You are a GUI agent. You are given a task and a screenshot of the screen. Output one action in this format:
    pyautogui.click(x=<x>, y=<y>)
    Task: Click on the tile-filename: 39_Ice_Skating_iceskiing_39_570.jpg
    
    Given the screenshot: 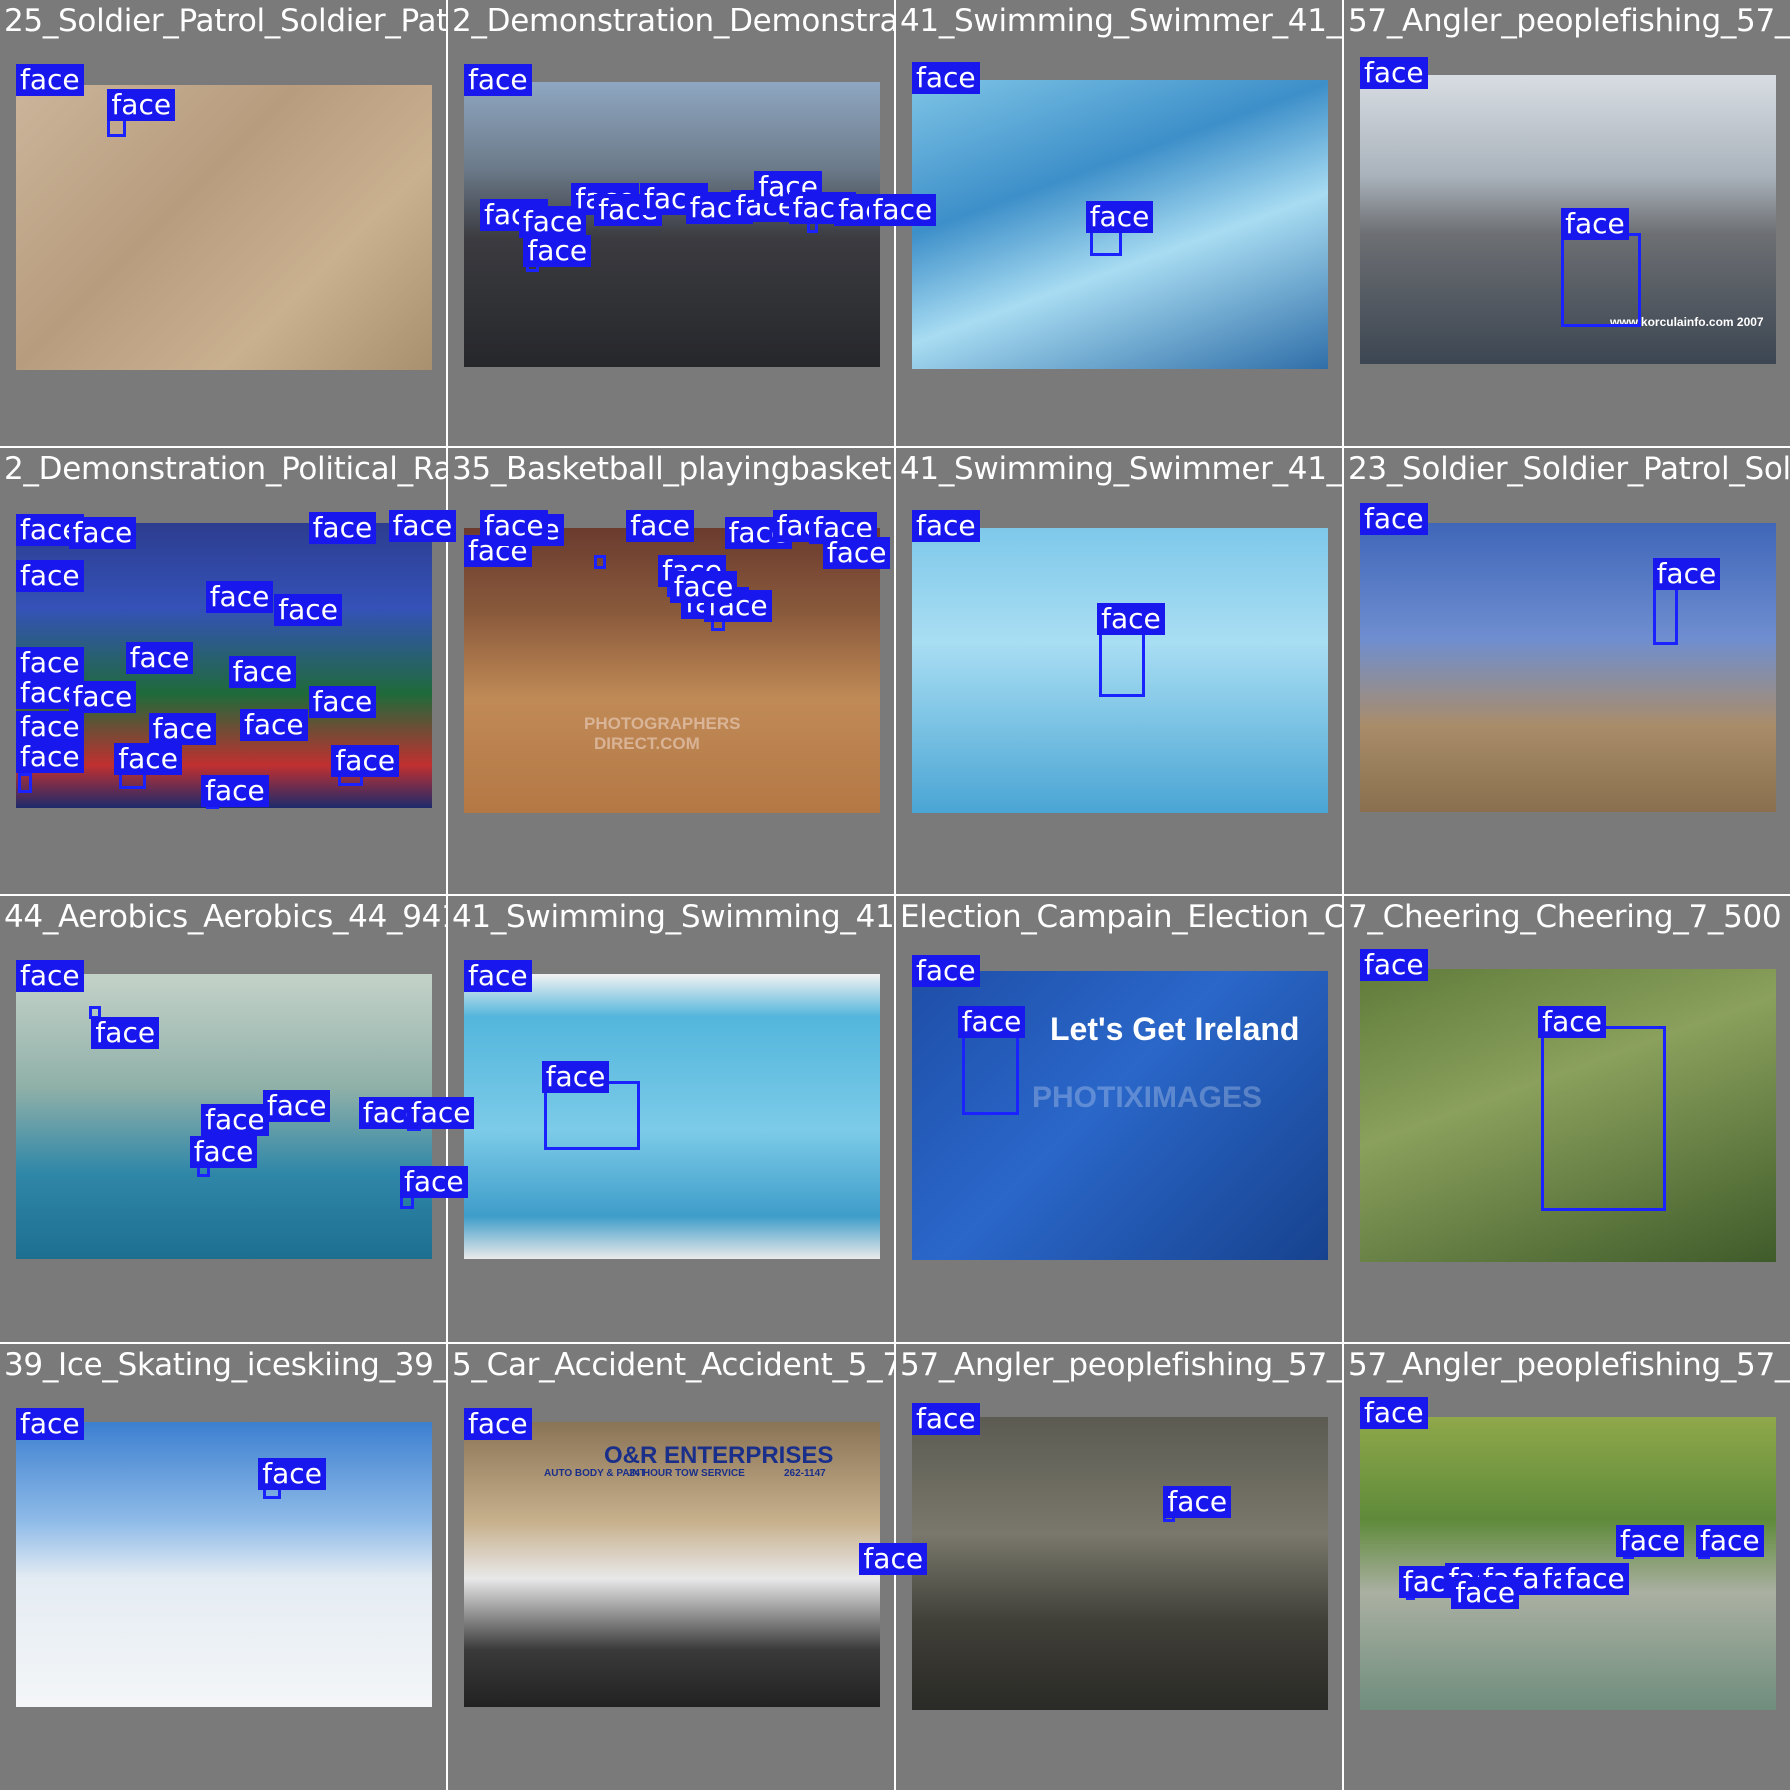 What is the action you would take?
    pyautogui.click(x=225, y=1365)
    